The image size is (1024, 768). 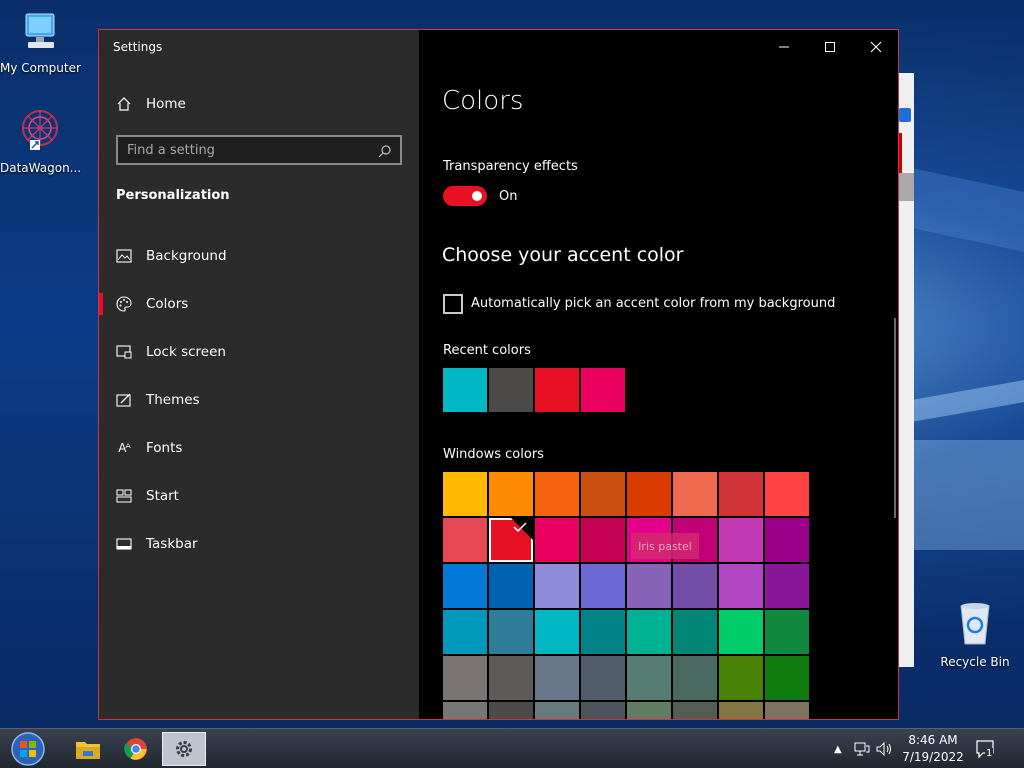 I want to click on start-button, so click(x=28, y=749).